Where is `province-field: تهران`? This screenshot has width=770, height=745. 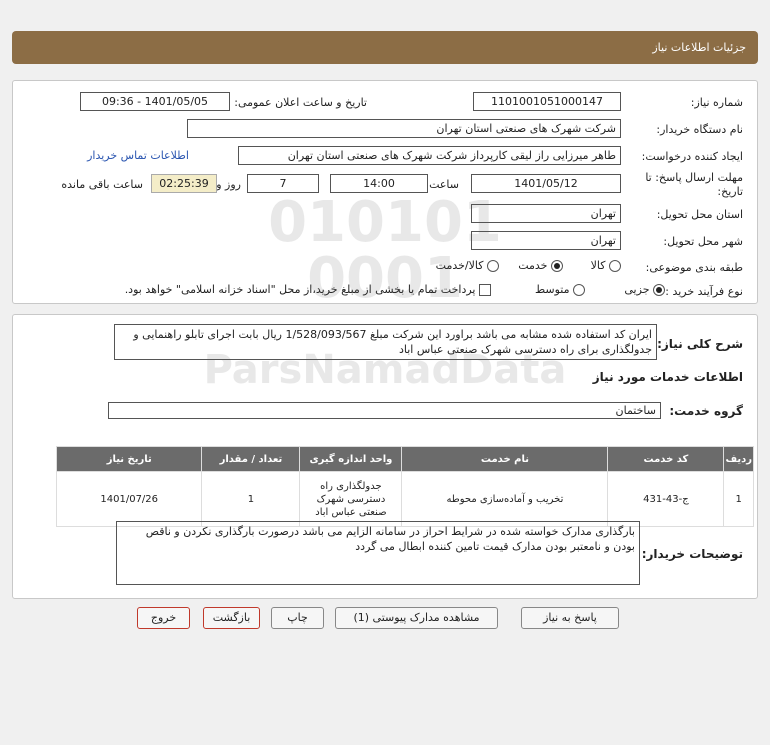
province-field: تهران is located at coordinates (546, 213).